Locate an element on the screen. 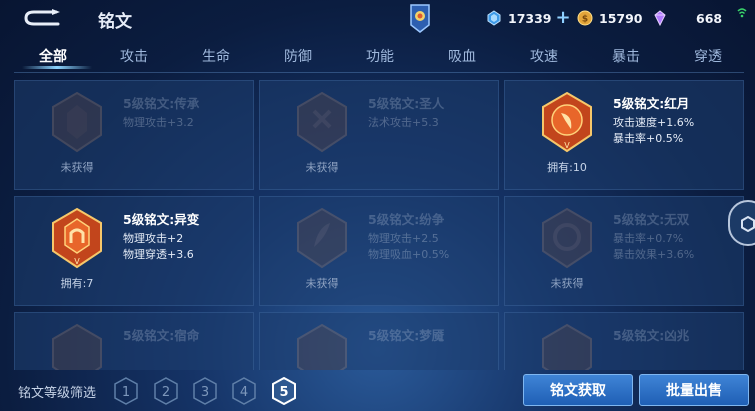  gold-coin-icon: $ is located at coordinates (585, 18).